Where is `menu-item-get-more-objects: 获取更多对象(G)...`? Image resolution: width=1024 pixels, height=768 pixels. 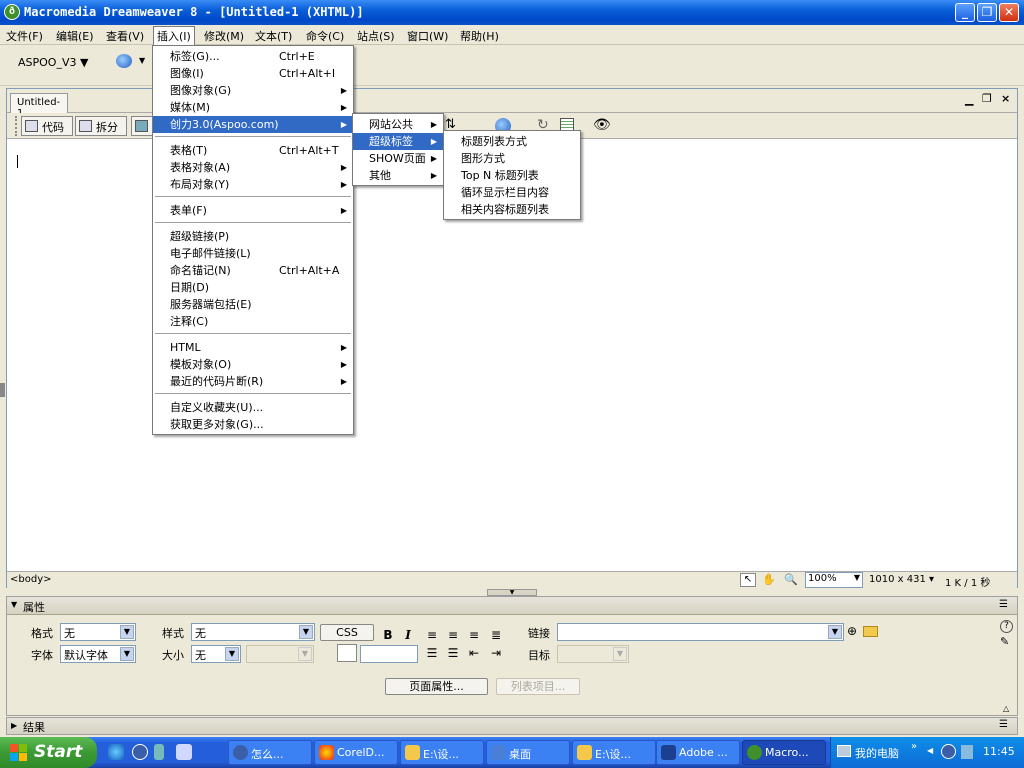
menu-item-get-more-objects: 获取更多对象(G)... is located at coordinates (253, 424).